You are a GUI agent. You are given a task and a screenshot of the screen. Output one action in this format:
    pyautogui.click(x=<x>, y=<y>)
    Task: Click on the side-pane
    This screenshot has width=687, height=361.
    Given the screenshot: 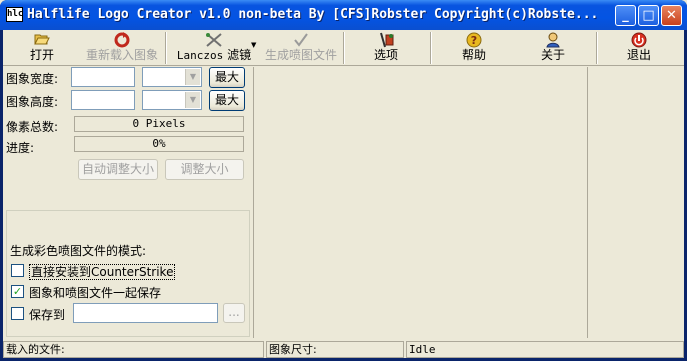 What is the action you would take?
    pyautogui.click(x=636, y=202)
    